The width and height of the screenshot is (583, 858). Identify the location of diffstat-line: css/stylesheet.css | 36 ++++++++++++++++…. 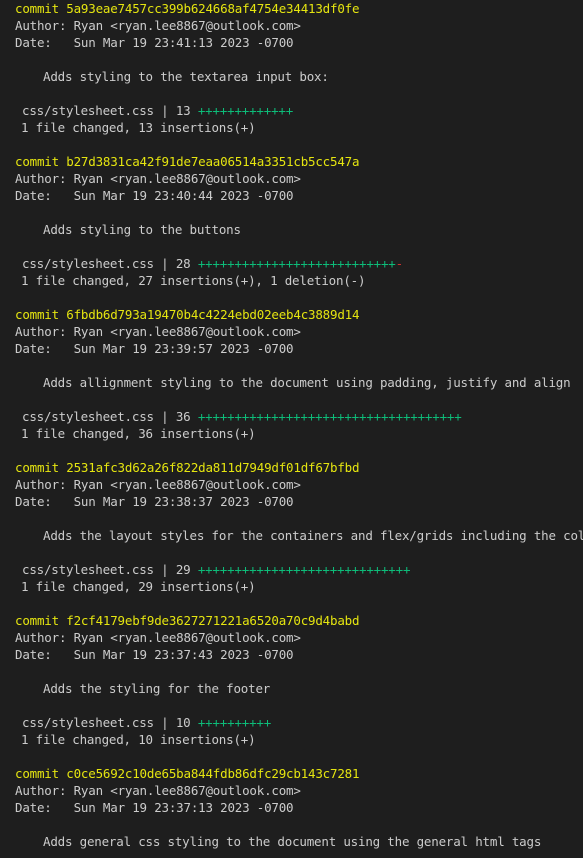
(242, 416).